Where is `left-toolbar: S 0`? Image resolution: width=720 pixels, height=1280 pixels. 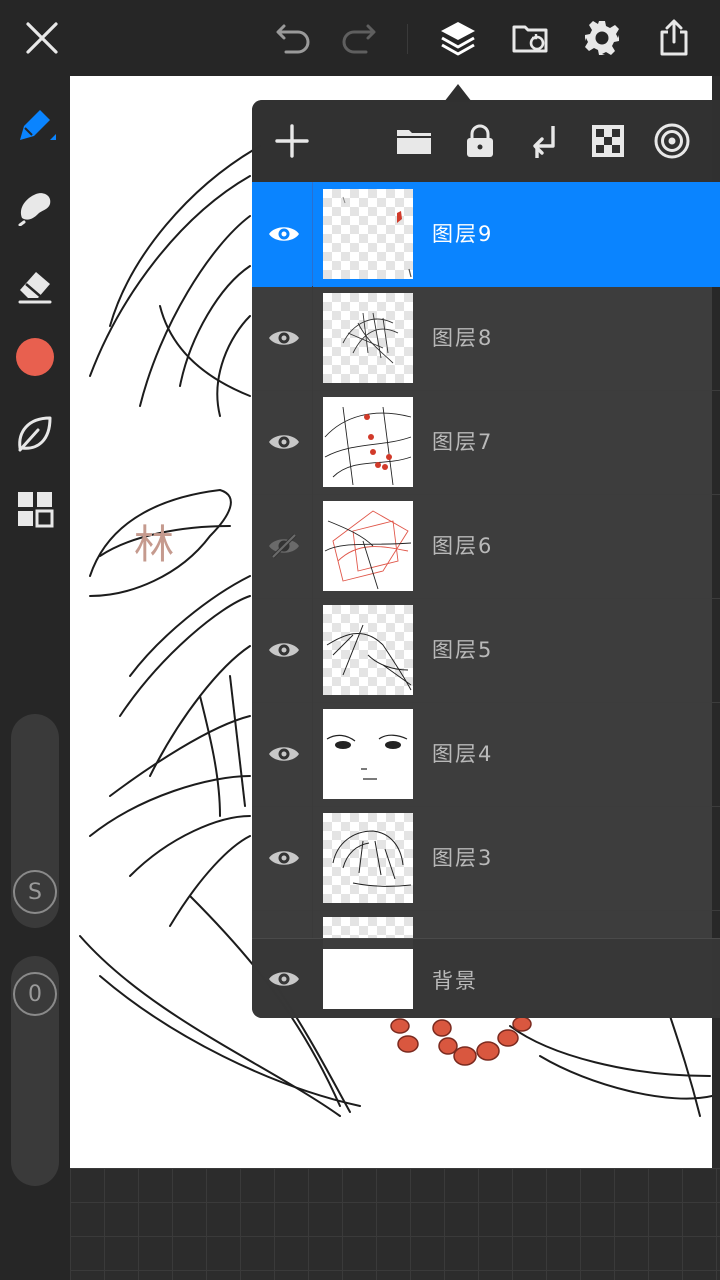
left-toolbar: S 0 is located at coordinates (35, 678).